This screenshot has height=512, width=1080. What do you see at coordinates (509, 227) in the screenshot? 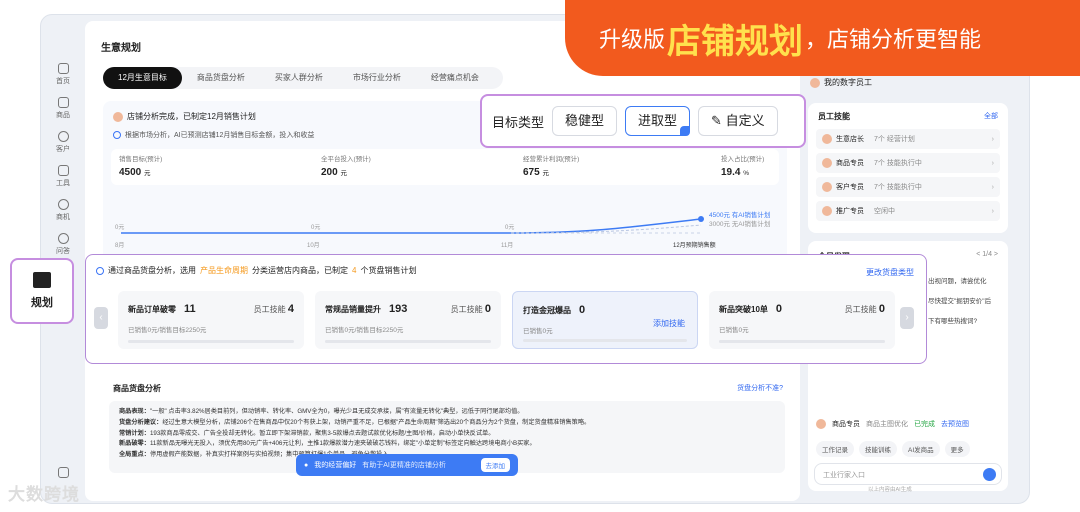
I see `zero-label: 0元` at bounding box center [509, 227].